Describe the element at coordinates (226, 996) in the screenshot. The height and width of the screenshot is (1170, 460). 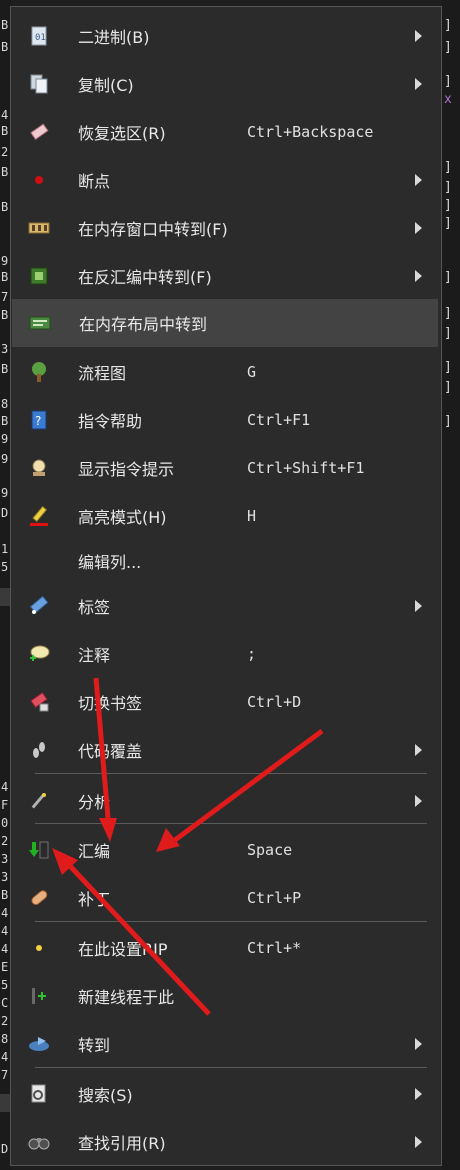
I see `menu-item-new-thread-here: 新建线程于此` at that location.